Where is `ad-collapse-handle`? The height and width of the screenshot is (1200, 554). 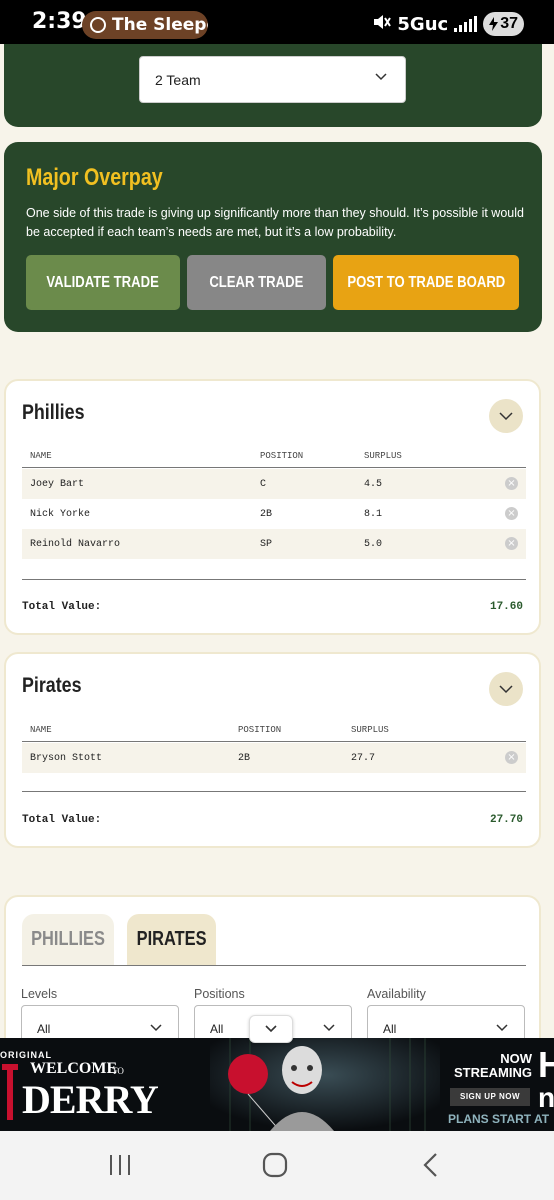
ad-collapse-handle is located at coordinates (271, 1029).